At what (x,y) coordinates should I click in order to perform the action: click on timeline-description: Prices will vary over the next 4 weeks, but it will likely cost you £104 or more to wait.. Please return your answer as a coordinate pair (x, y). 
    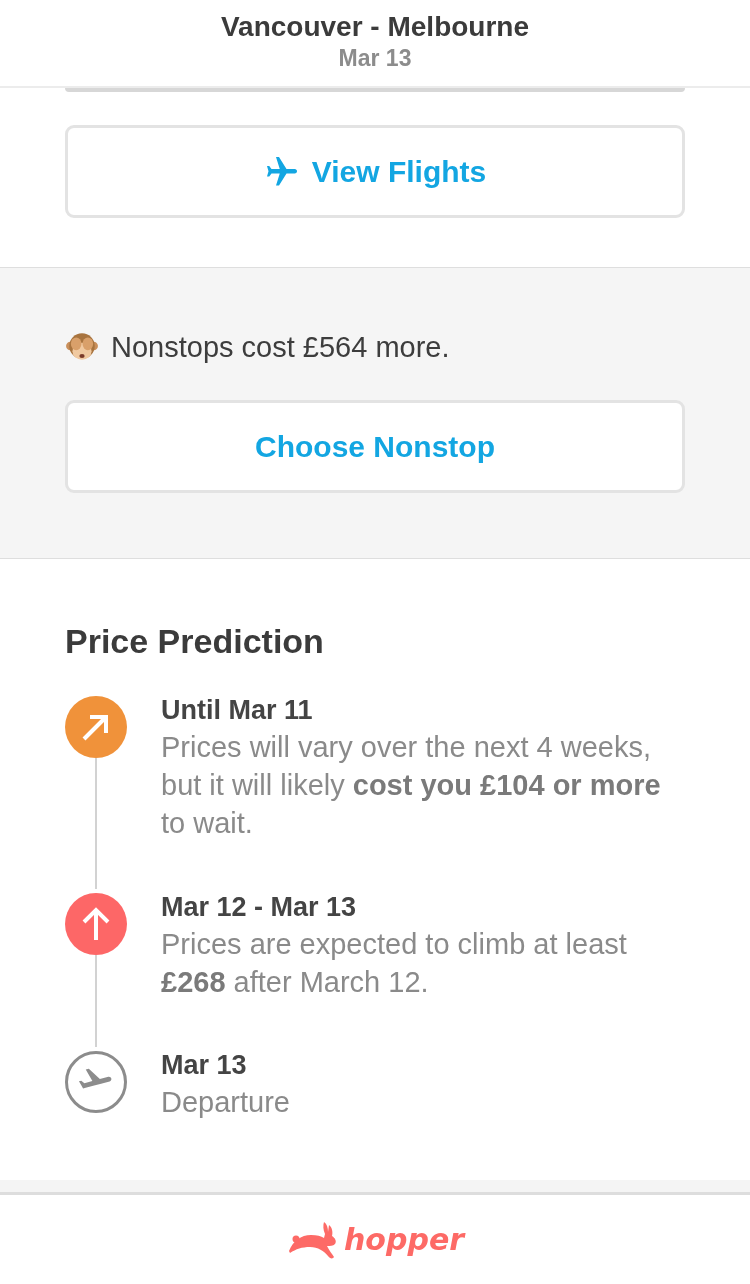
    Looking at the image, I should click on (411, 785).